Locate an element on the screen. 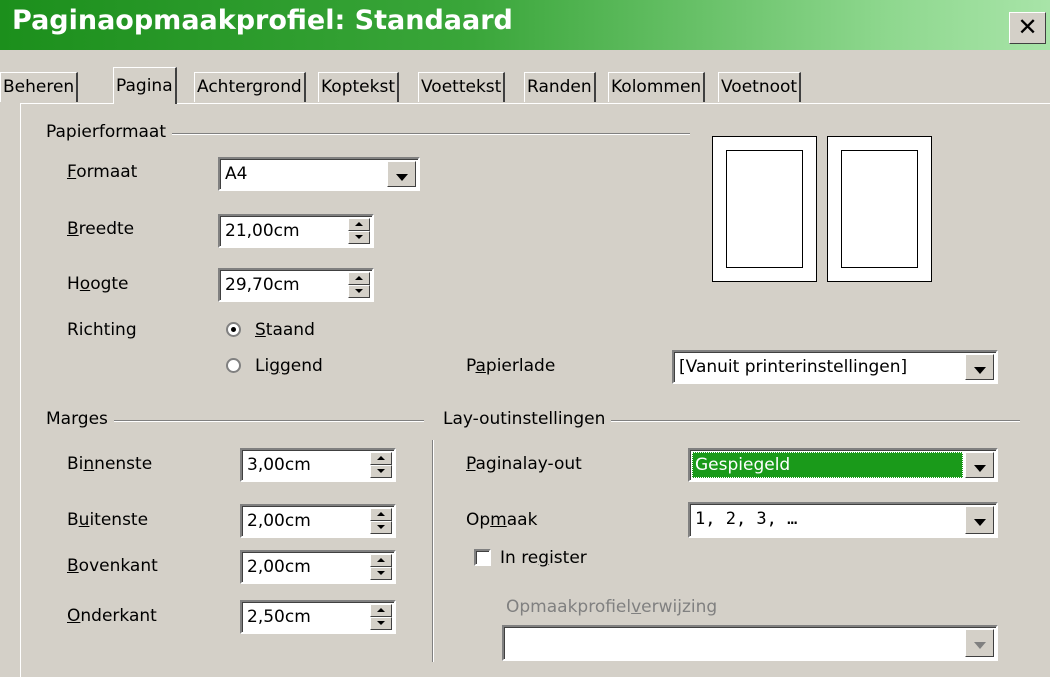  page-layout-value: Gespiegeld is located at coordinates (743, 465).